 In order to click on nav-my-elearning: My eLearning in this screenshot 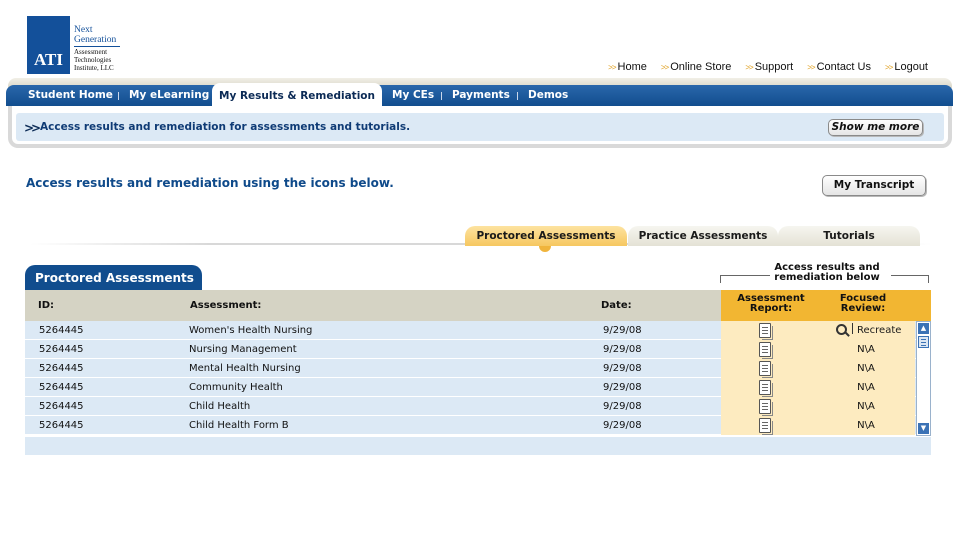, I will do `click(169, 95)`.